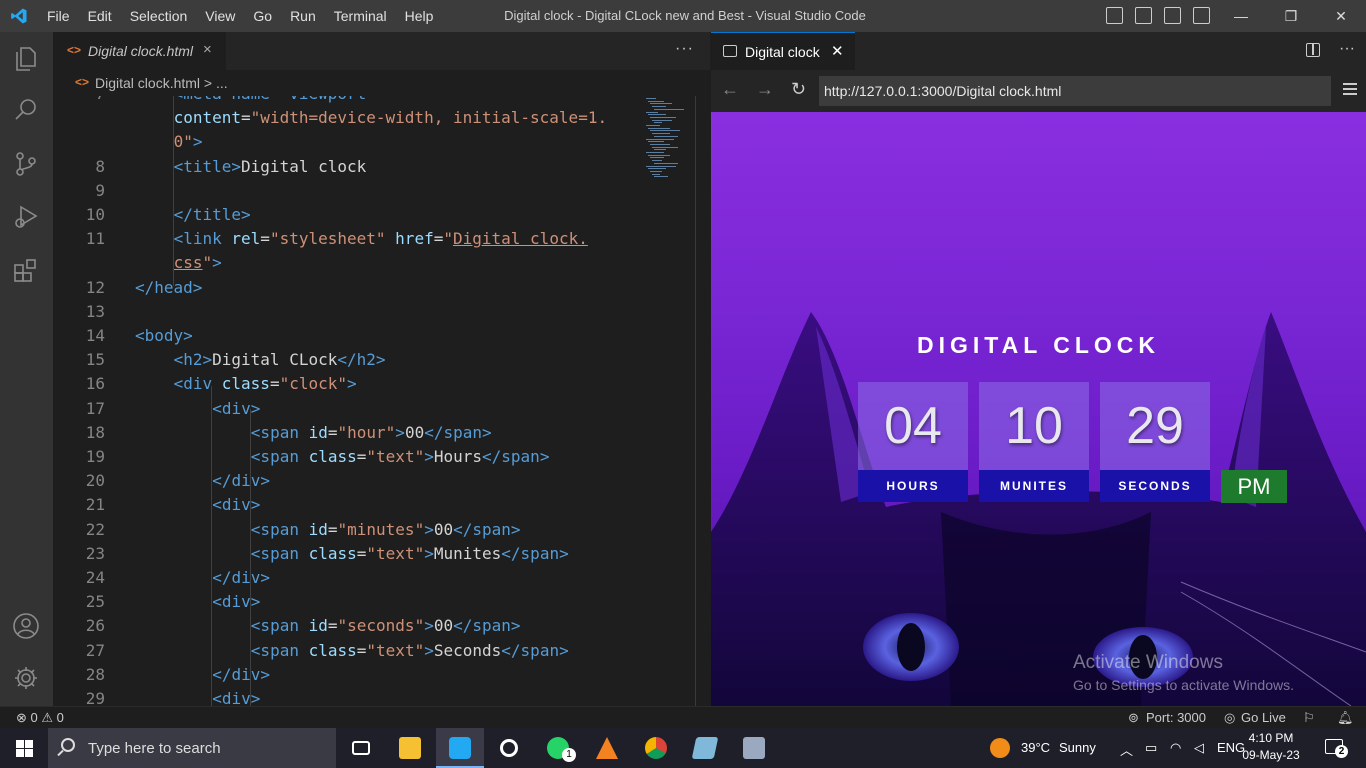  Describe the element at coordinates (837, 51) in the screenshot. I see `close-preview-tab-icon: ✕` at that location.